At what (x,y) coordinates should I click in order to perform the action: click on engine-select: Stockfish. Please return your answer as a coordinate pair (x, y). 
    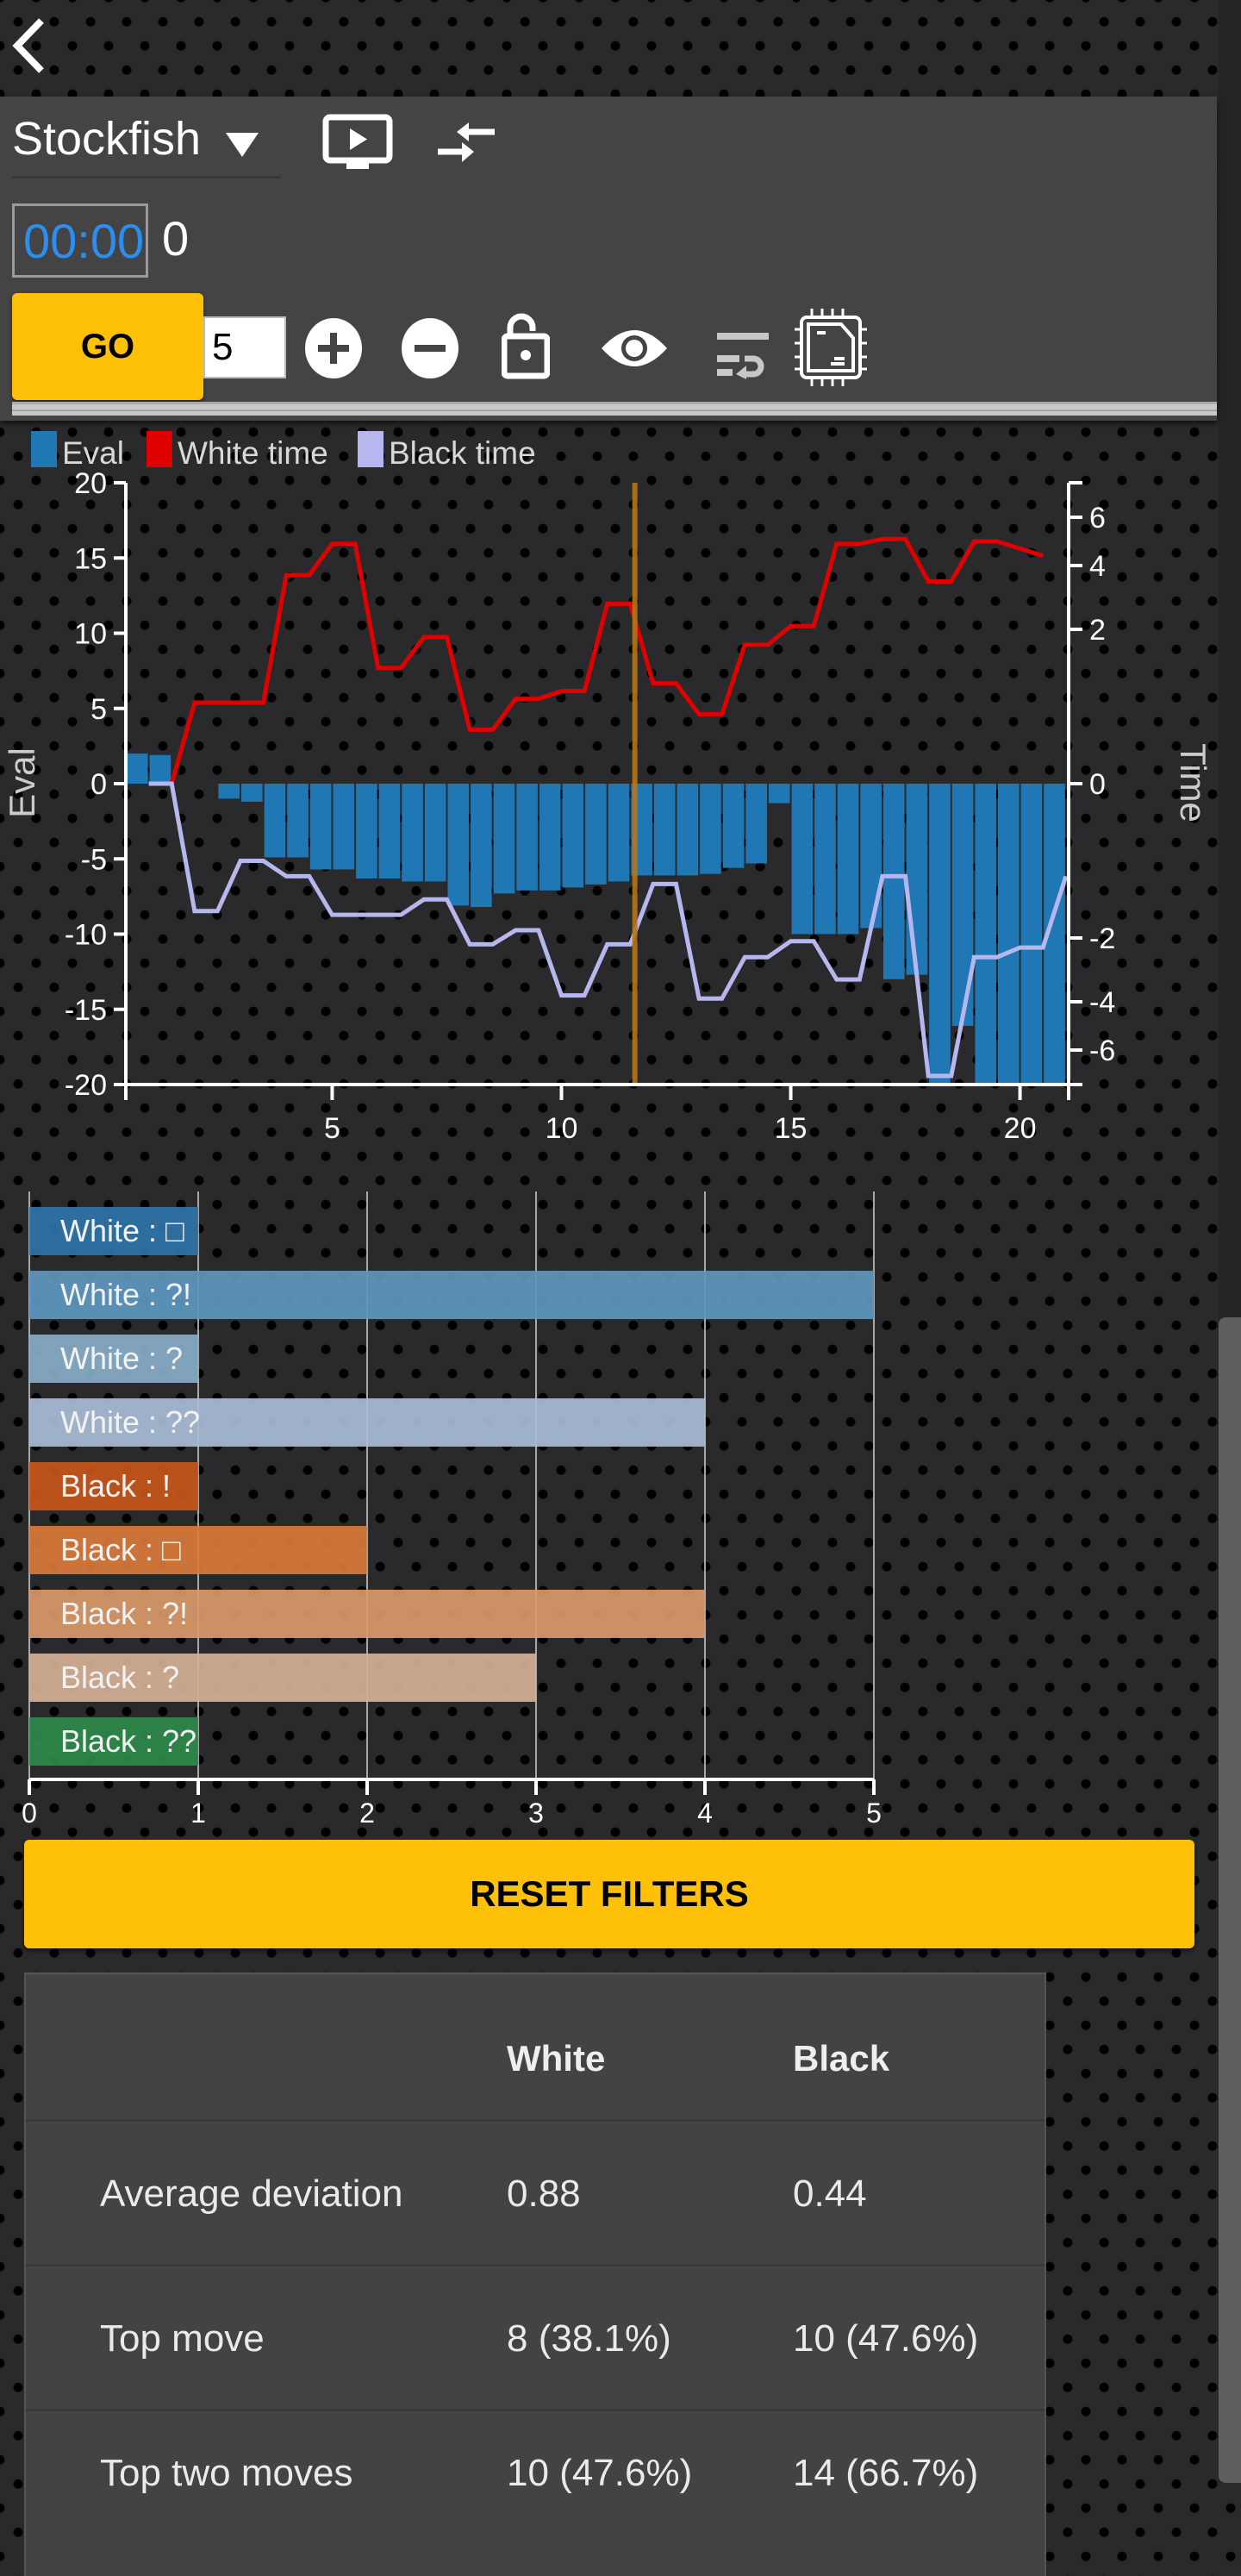
    Looking at the image, I should click on (146, 140).